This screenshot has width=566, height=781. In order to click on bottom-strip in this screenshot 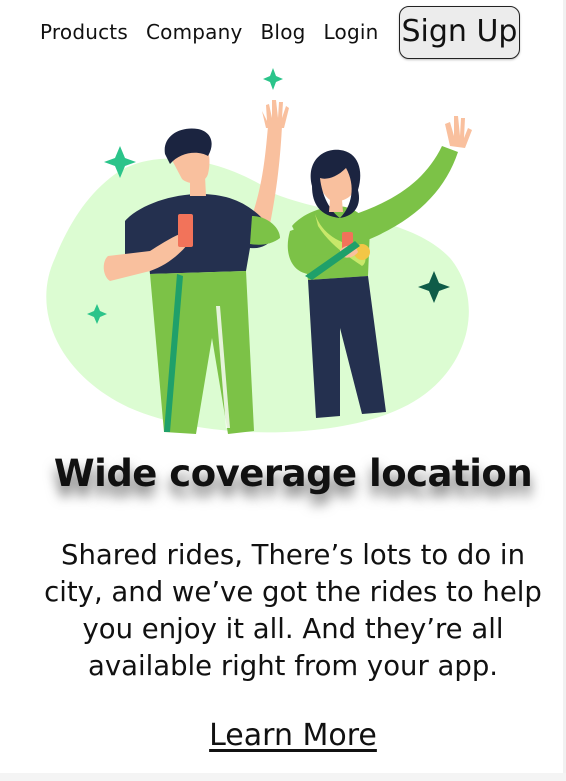, I will do `click(283, 777)`.